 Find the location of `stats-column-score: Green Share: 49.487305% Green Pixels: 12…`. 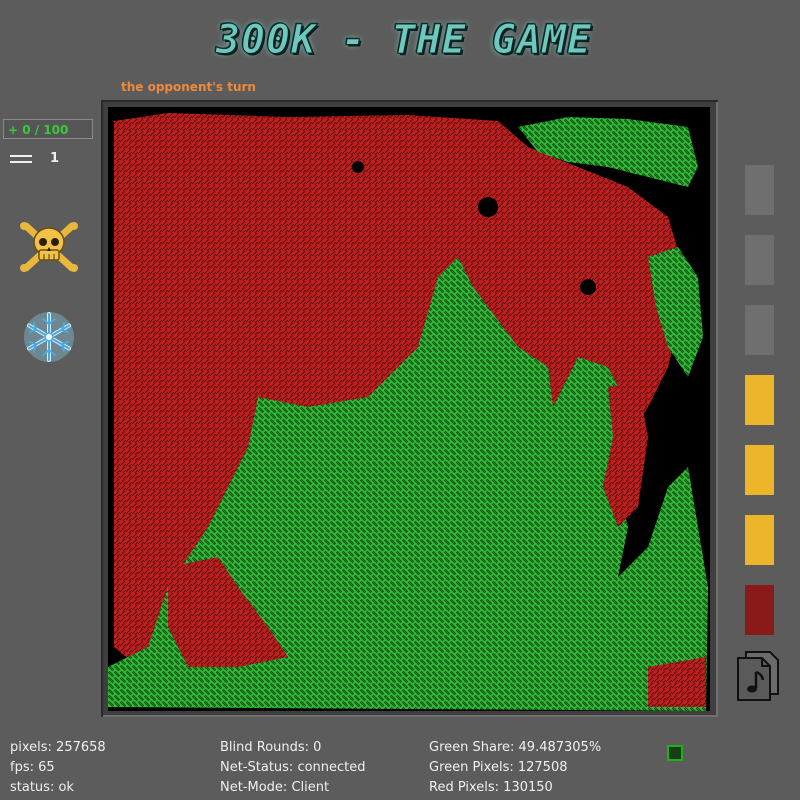

stats-column-score: Green Share: 49.487305% Green Pixels: 12… is located at coordinates (515, 768).